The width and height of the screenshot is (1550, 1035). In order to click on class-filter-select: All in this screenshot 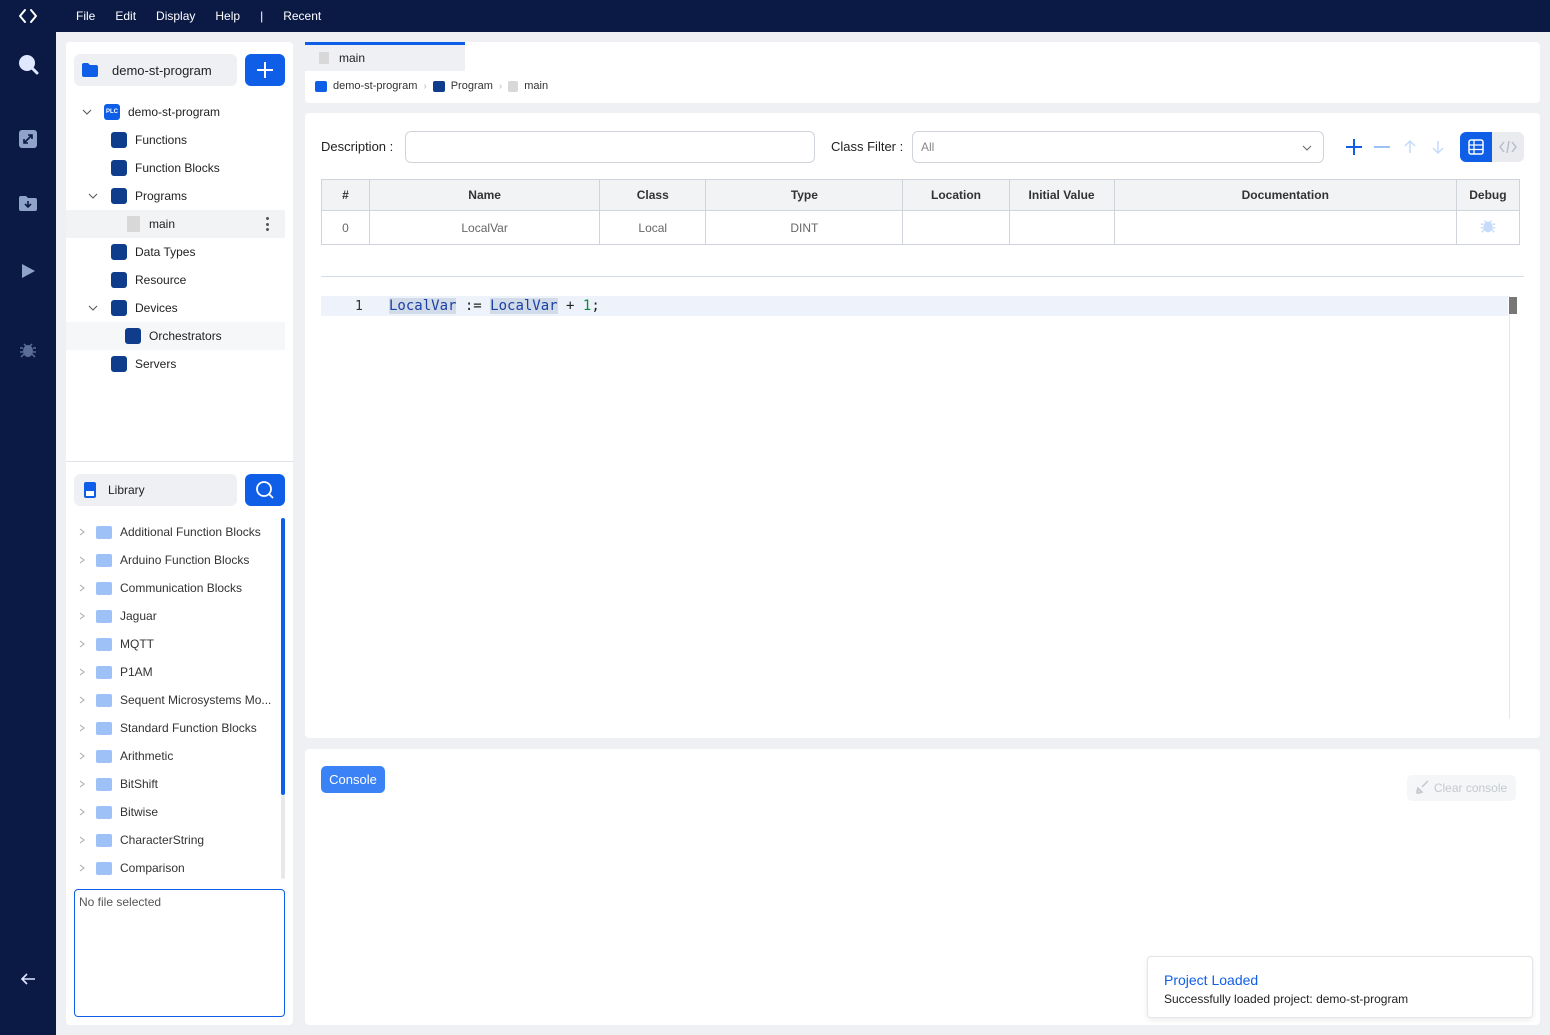, I will do `click(1118, 147)`.